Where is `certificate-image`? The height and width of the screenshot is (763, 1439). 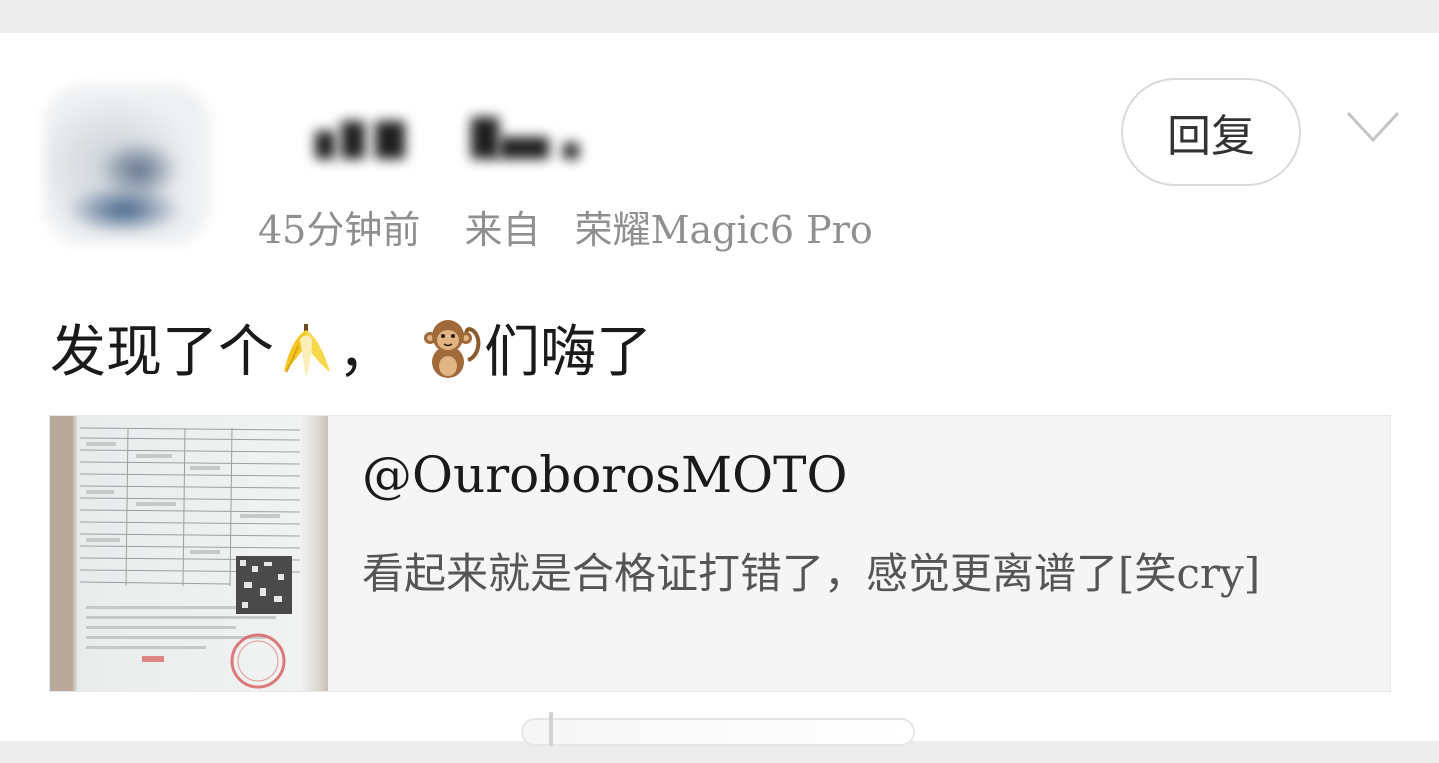
certificate-image is located at coordinates (190, 558).